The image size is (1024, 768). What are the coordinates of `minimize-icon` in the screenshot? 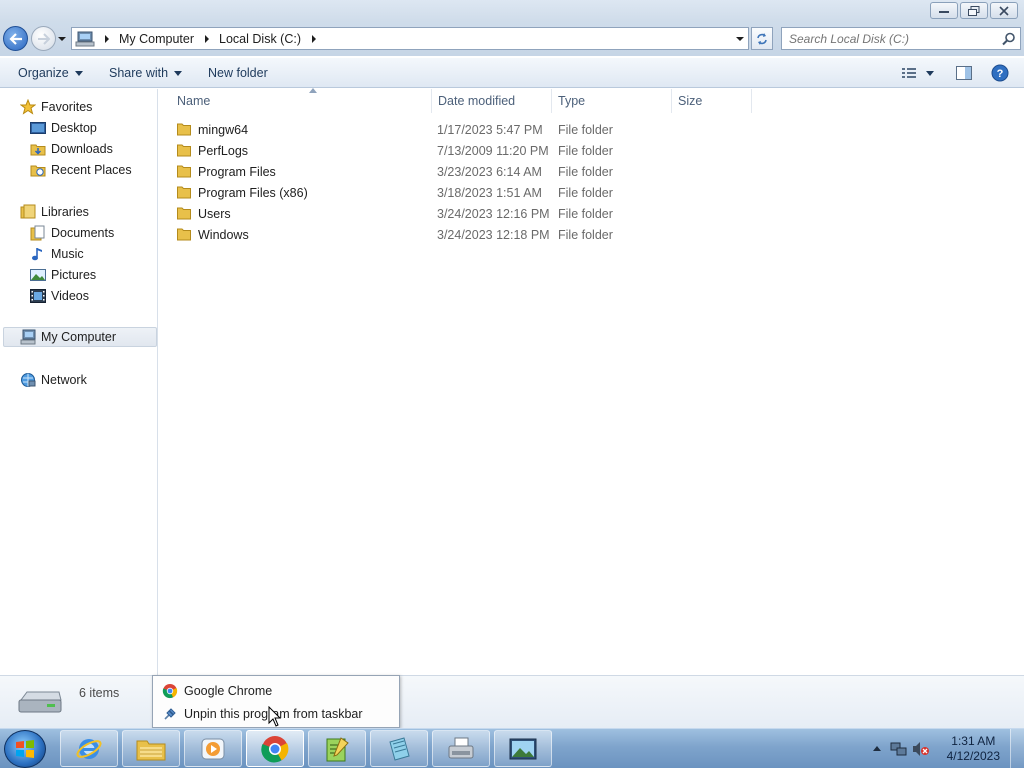 It's located at (944, 11).